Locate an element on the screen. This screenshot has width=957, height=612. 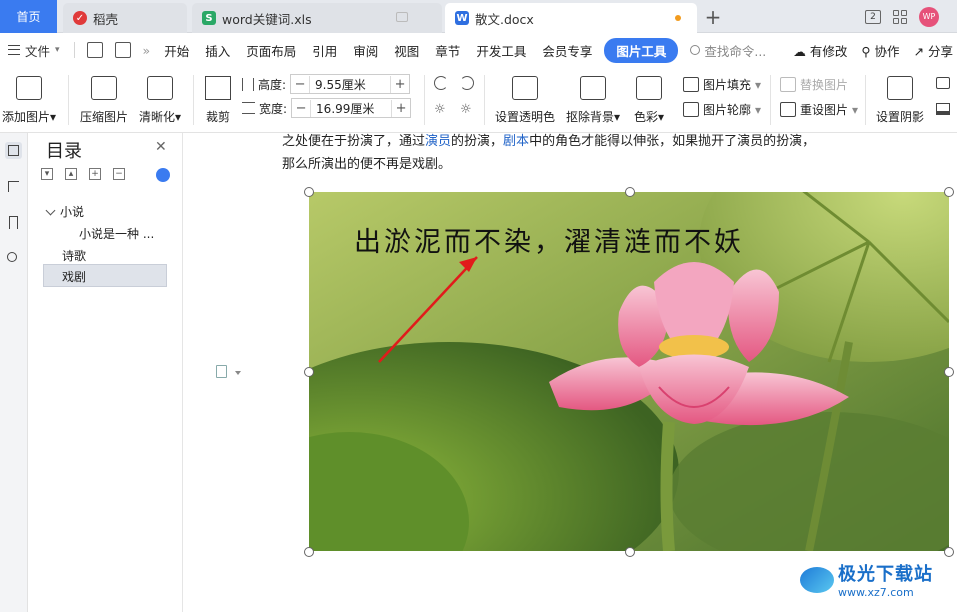
width-decrement: − is located at coordinates (301, 108).